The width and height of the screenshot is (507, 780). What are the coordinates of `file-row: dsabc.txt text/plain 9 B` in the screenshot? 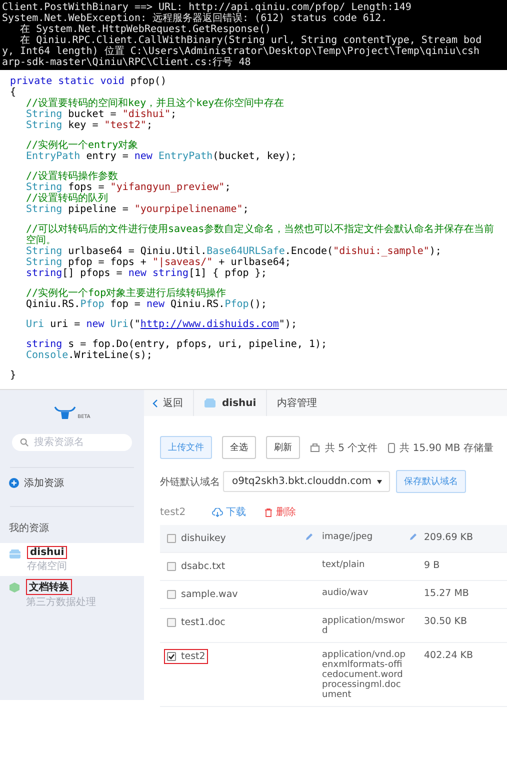 It's located at (333, 567).